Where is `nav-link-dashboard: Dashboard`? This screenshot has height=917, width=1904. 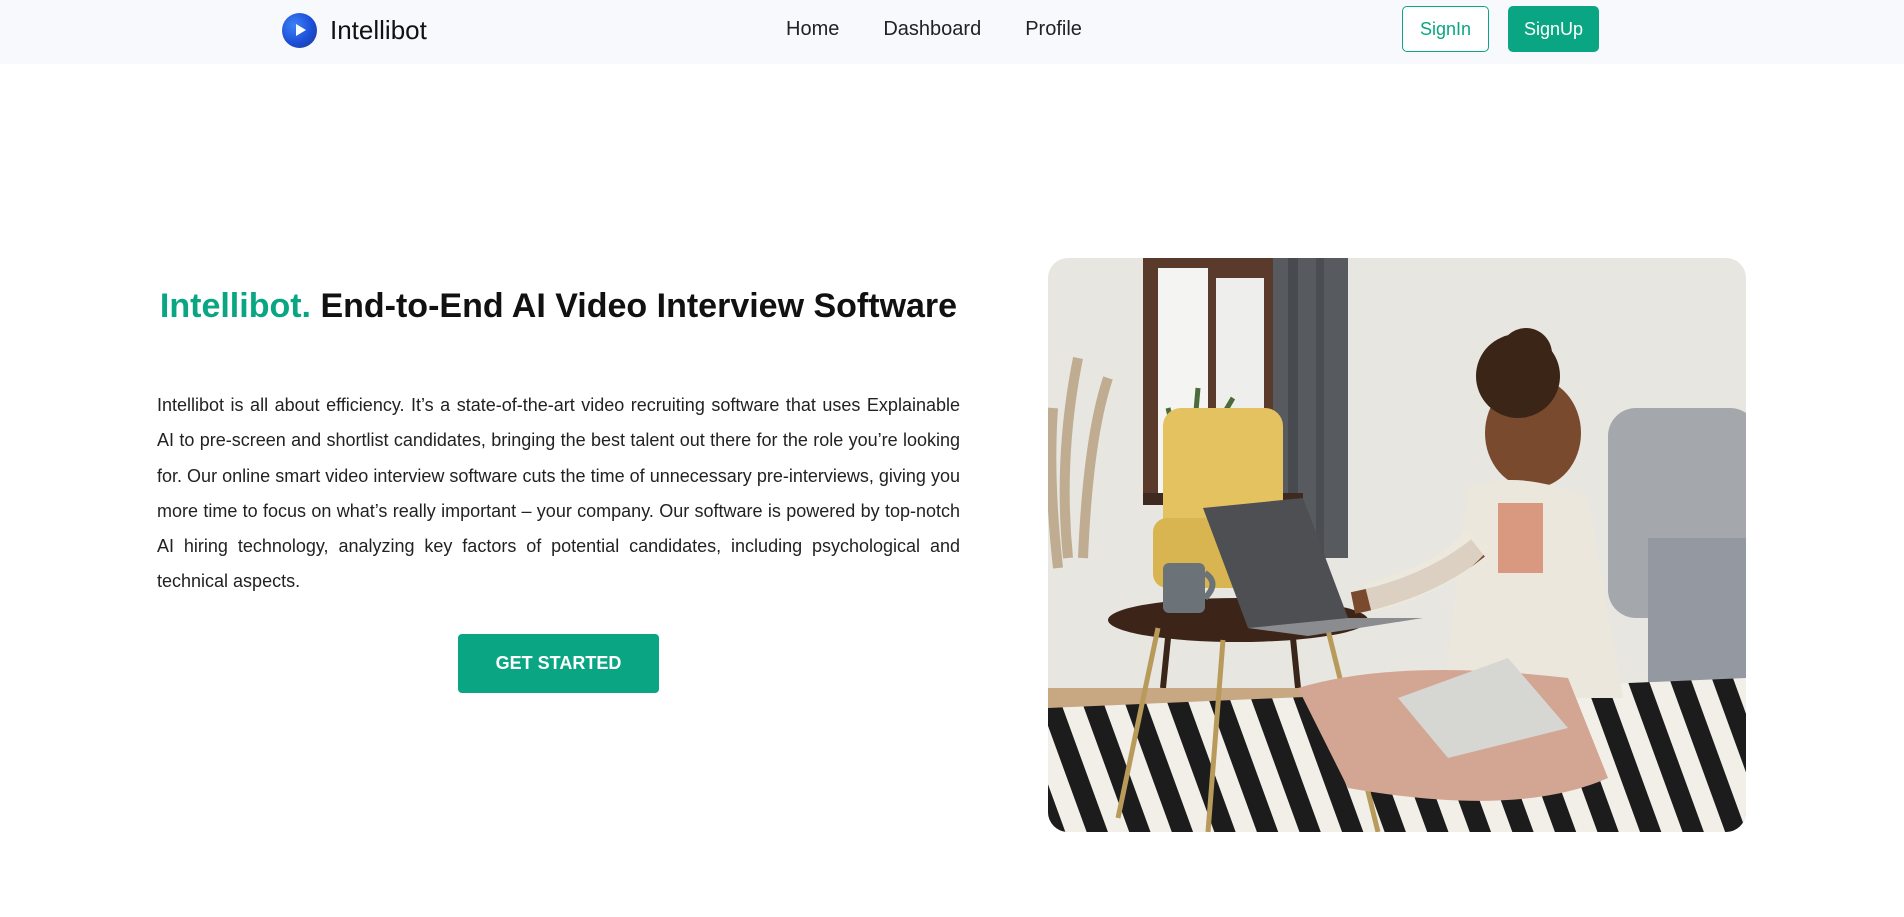
nav-link-dashboard: Dashboard is located at coordinates (932, 29).